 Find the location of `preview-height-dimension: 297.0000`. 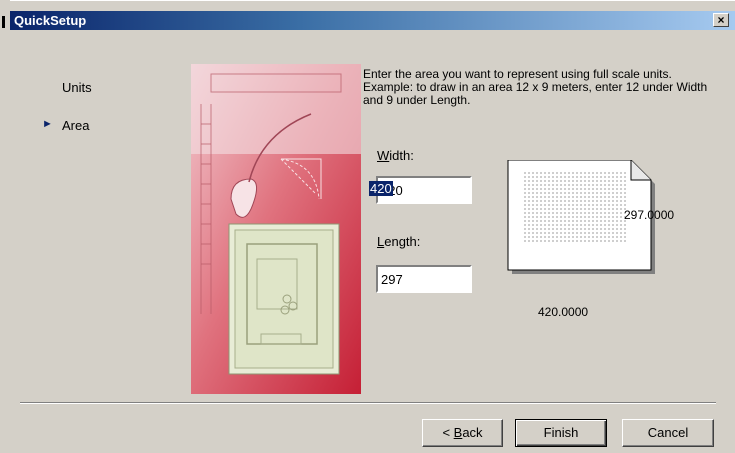

preview-height-dimension: 297.0000 is located at coordinates (649, 215).